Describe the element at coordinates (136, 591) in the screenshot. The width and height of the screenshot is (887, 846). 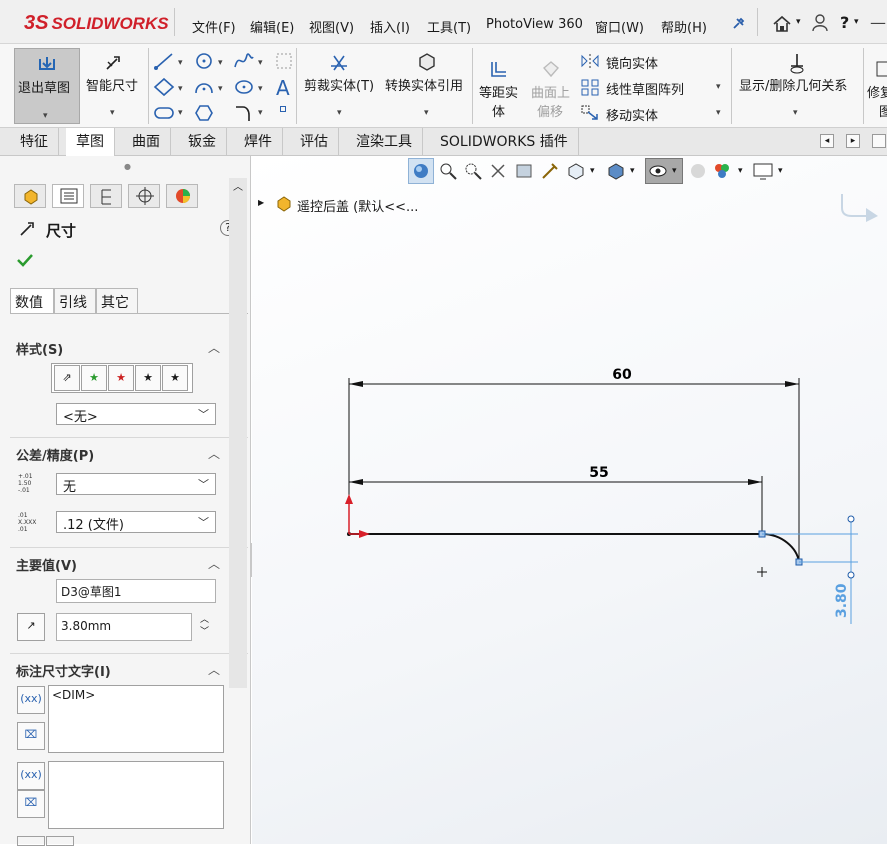
I see `dimension-name-field: D3@草图1` at that location.